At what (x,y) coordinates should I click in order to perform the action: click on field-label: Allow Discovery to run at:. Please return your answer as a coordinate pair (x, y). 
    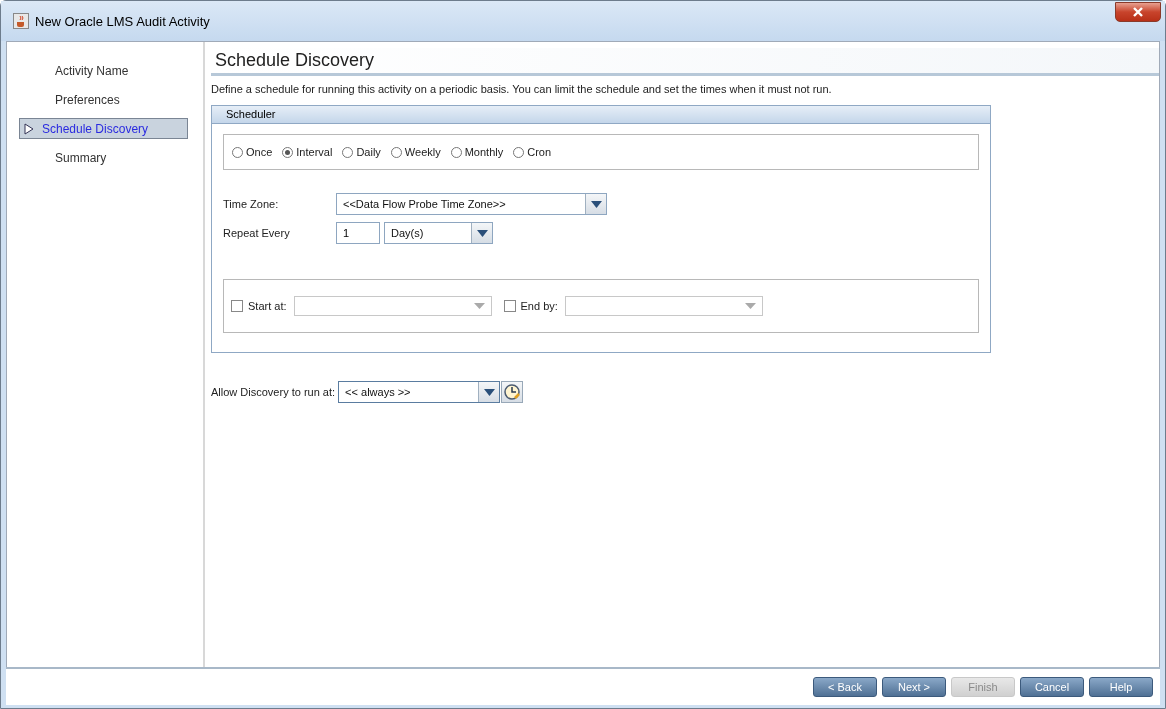
    Looking at the image, I should click on (273, 392).